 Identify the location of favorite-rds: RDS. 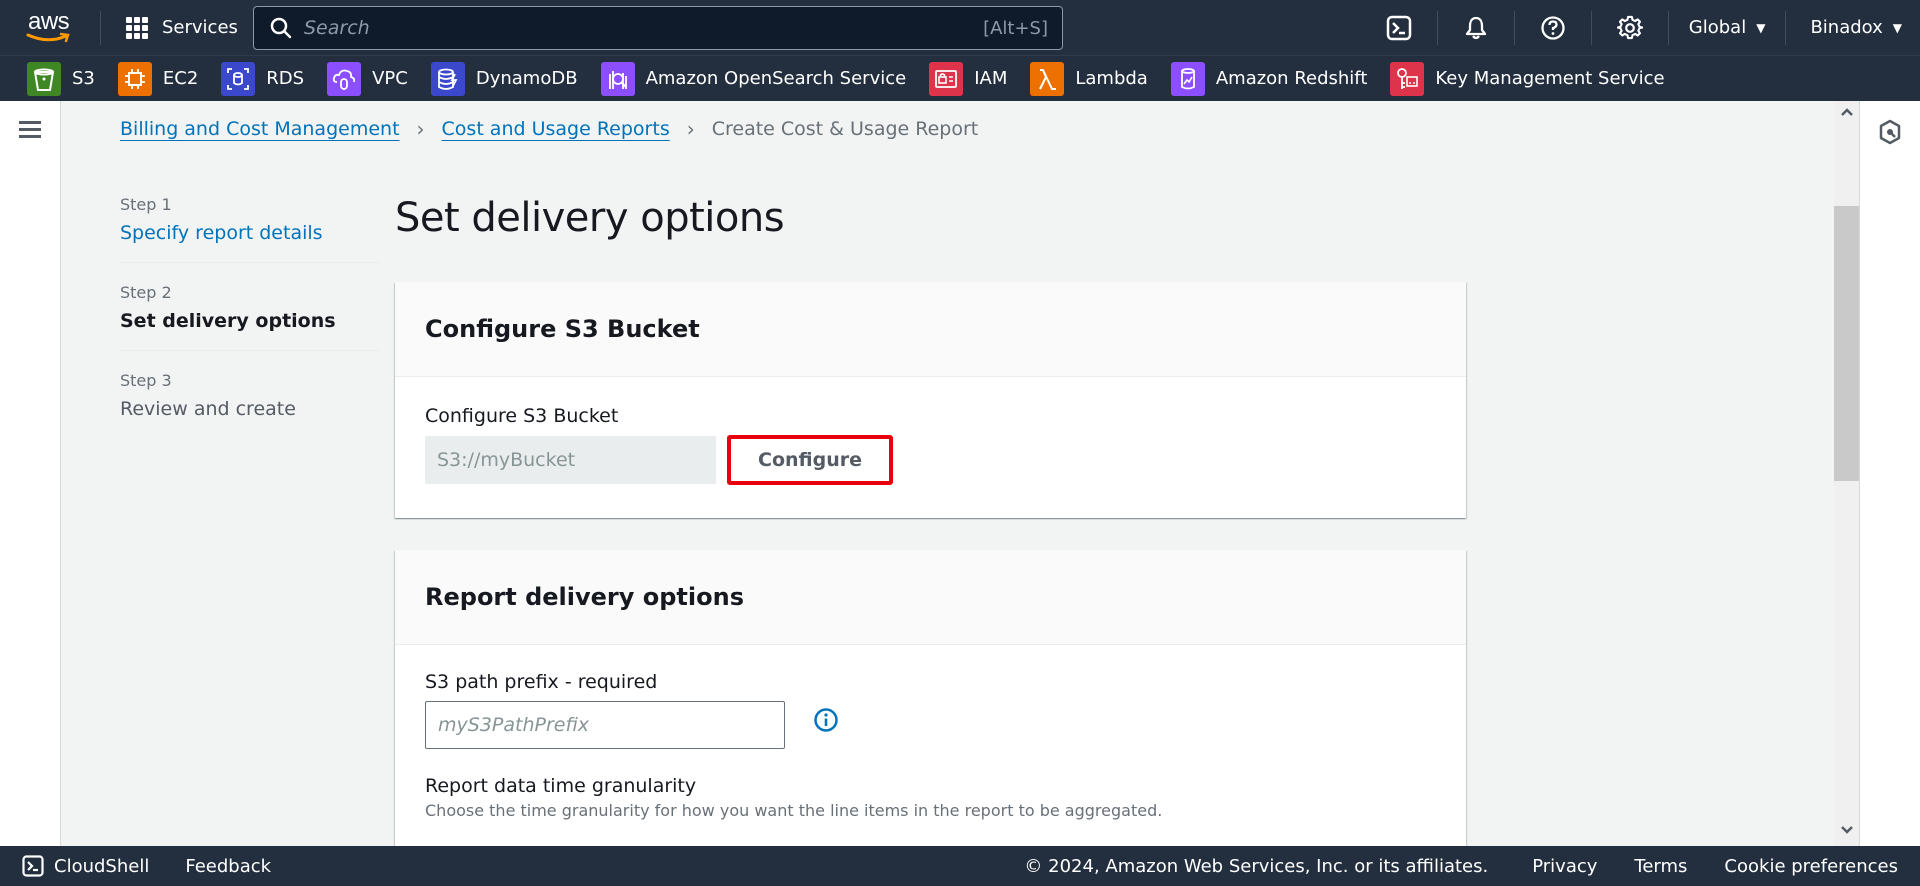
(263, 78).